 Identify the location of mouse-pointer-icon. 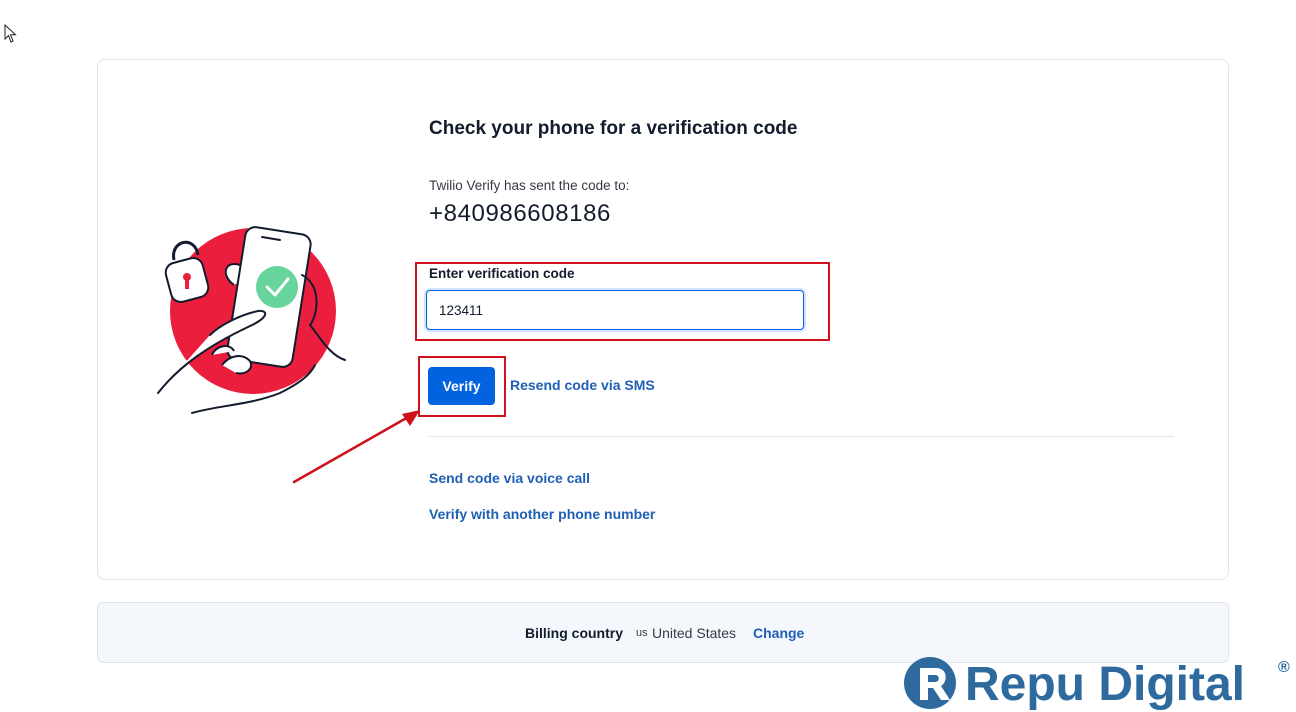
(10, 33).